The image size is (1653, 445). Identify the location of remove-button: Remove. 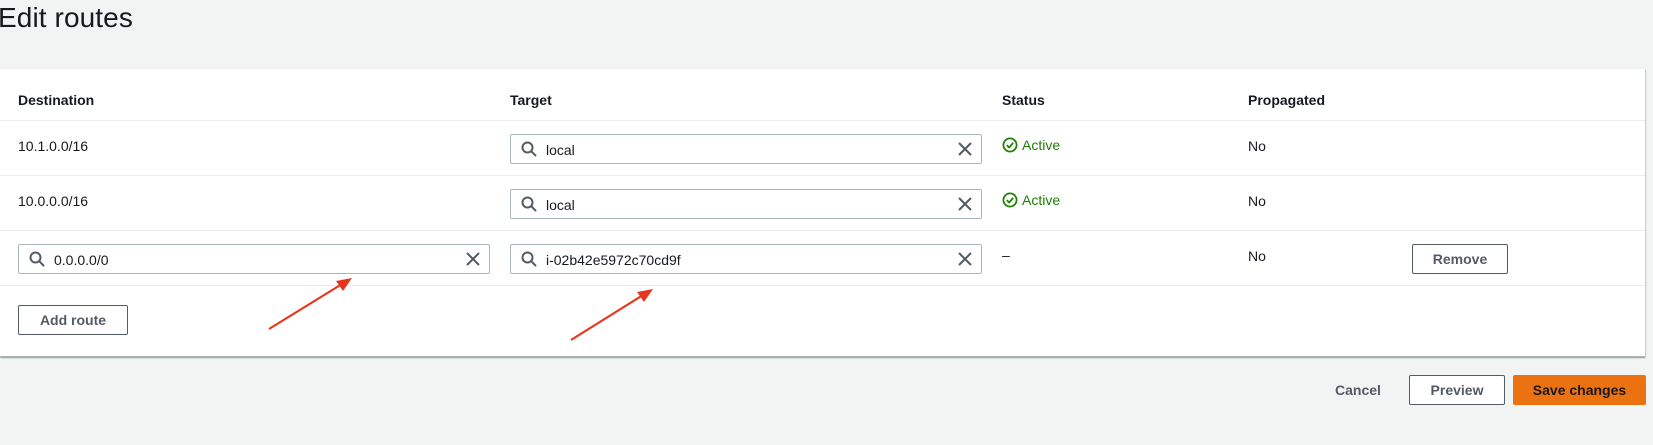
(1460, 259).